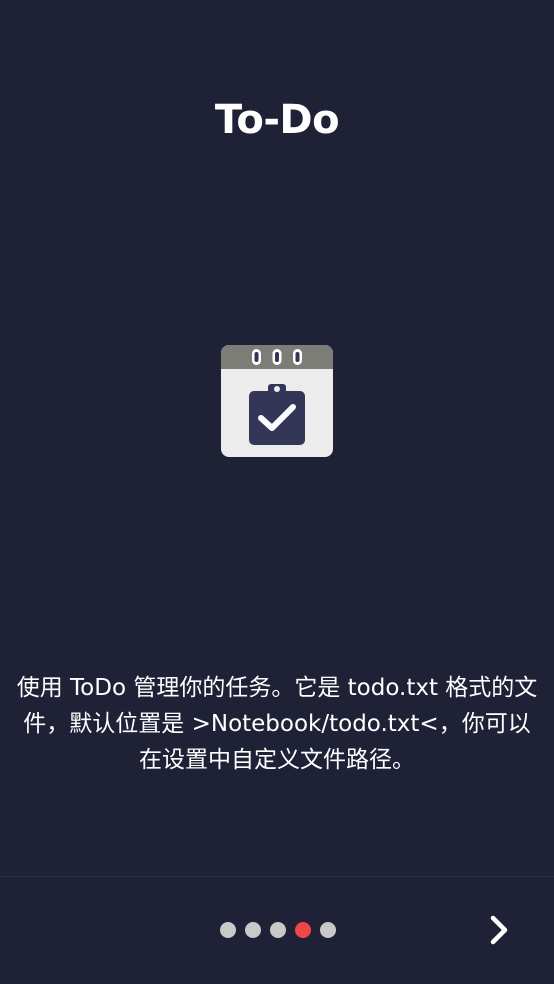 This screenshot has width=554, height=984. Describe the element at coordinates (277, 876) in the screenshot. I see `footer-divider` at that location.